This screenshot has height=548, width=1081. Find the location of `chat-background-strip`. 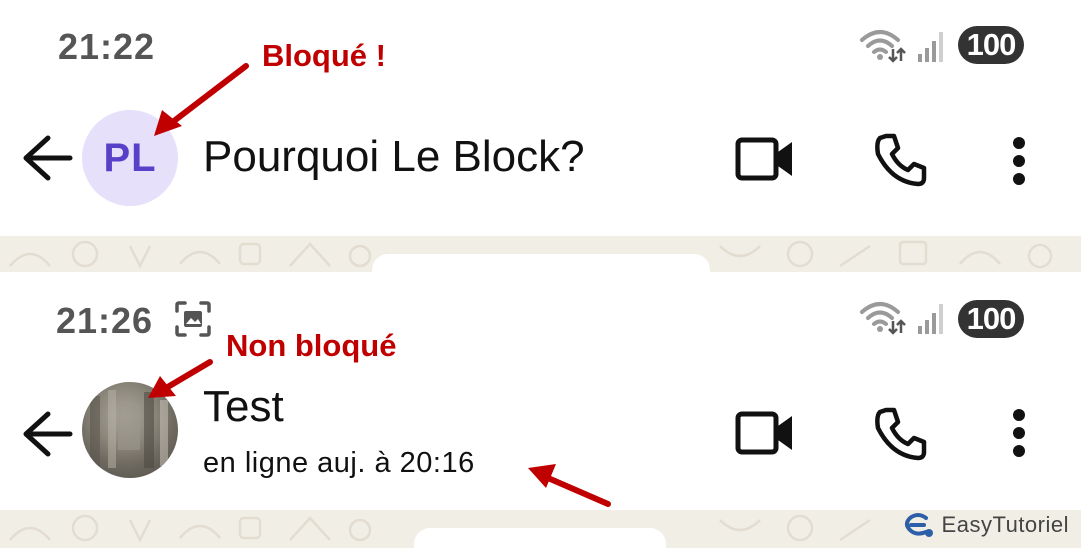

chat-background-strip is located at coordinates (540, 254).